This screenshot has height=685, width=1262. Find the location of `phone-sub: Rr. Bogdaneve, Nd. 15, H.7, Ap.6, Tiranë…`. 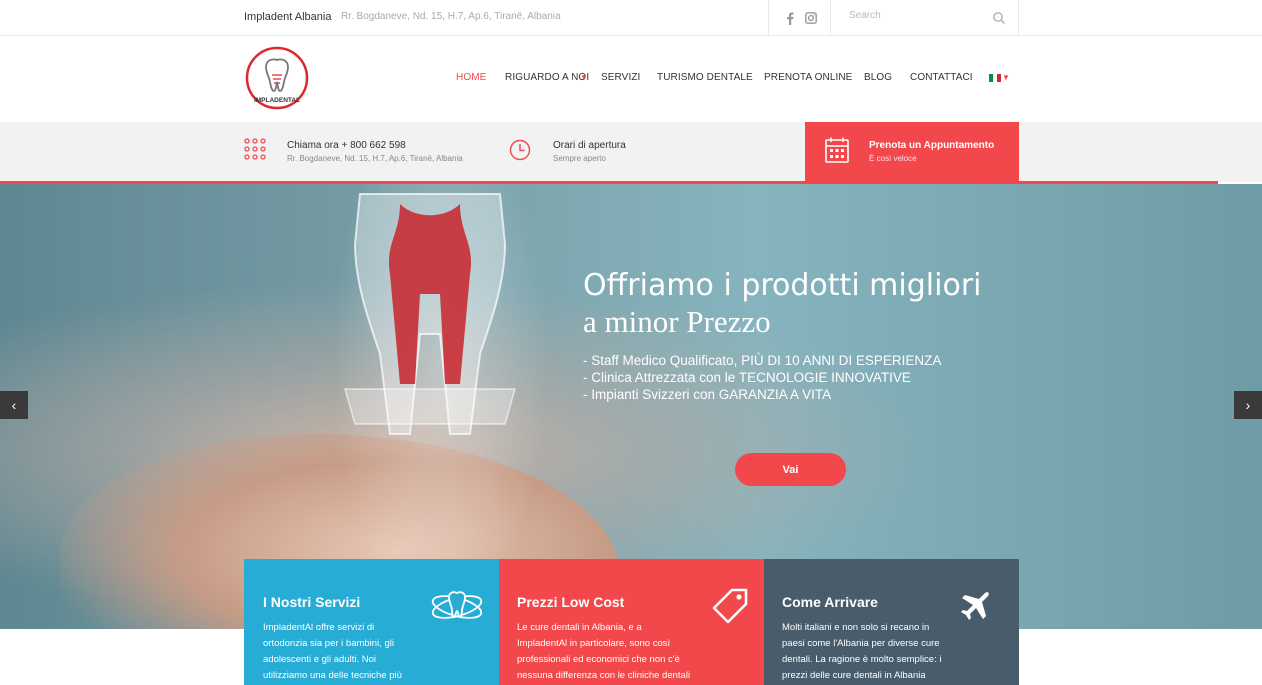

phone-sub: Rr. Bogdaneve, Nd. 15, H.7, Ap.6, Tiranë… is located at coordinates (375, 158).